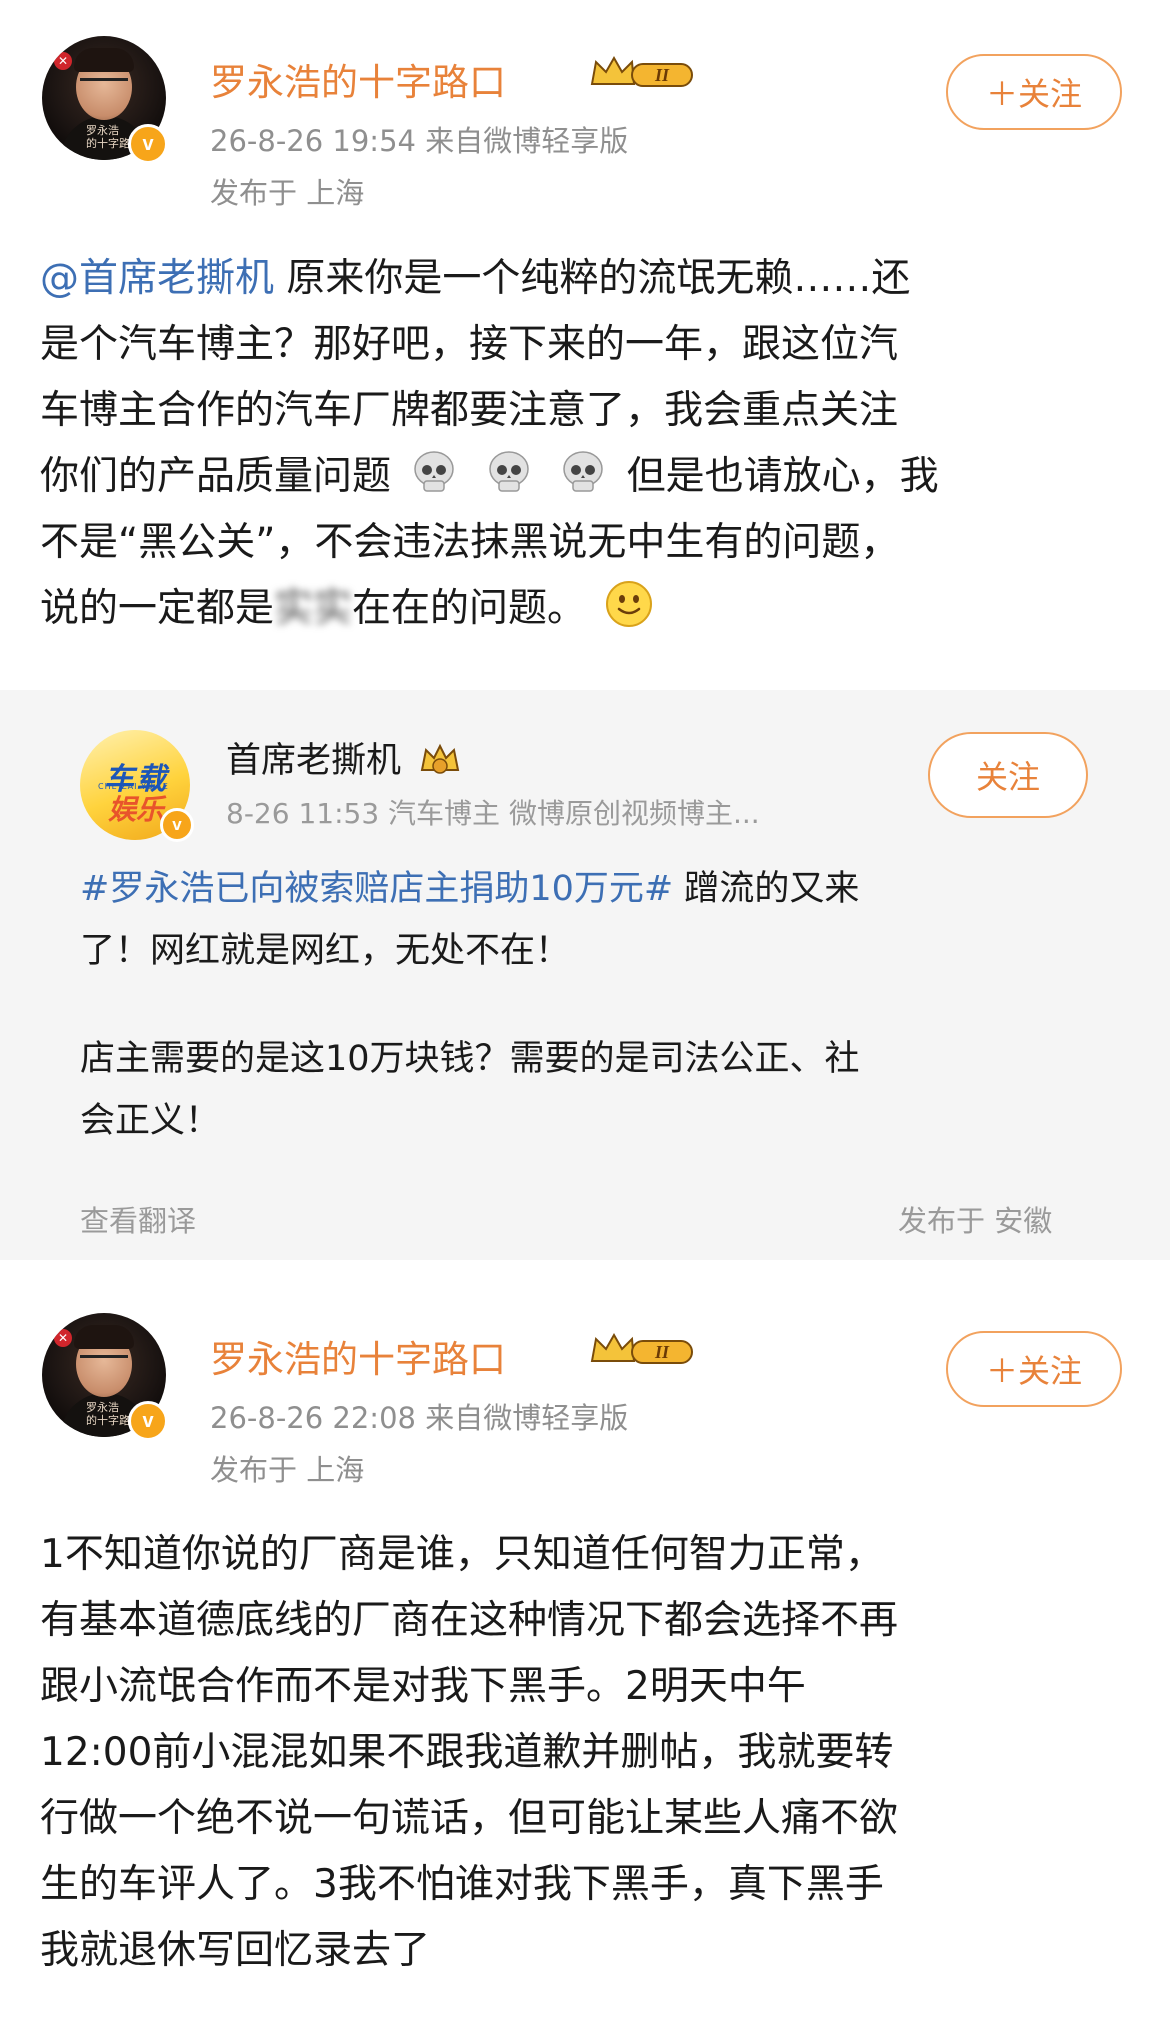  I want to click on repost-follow-button: 关注, so click(1008, 775).